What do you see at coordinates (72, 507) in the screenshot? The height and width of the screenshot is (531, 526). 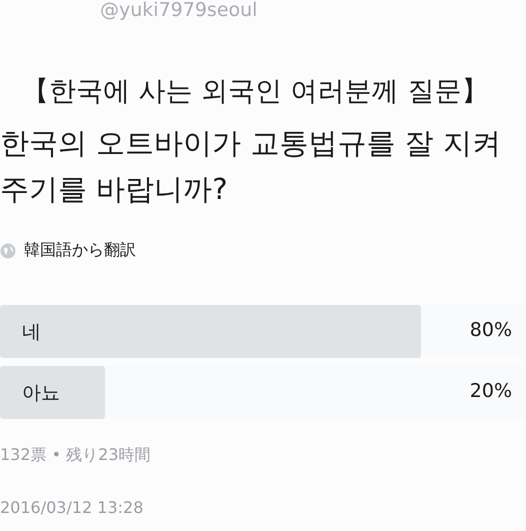 I see `tweet-timestamp: 2016/03/12 13:28` at bounding box center [72, 507].